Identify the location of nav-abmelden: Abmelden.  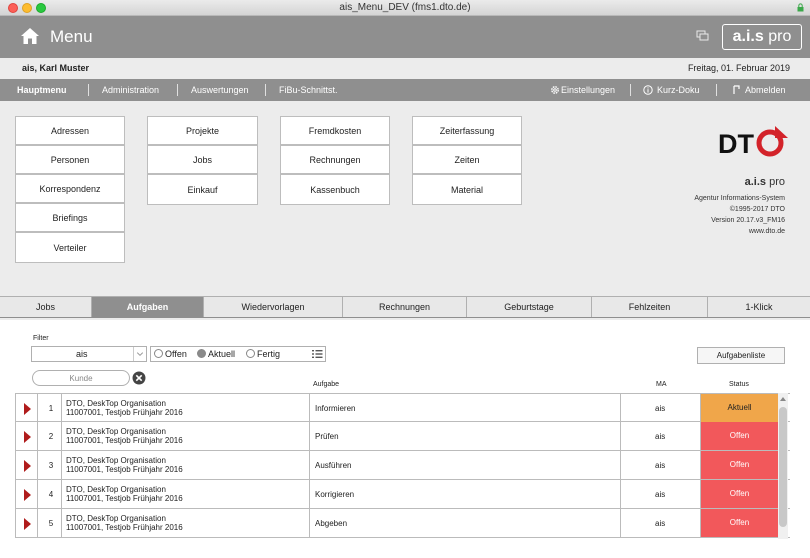
(765, 90).